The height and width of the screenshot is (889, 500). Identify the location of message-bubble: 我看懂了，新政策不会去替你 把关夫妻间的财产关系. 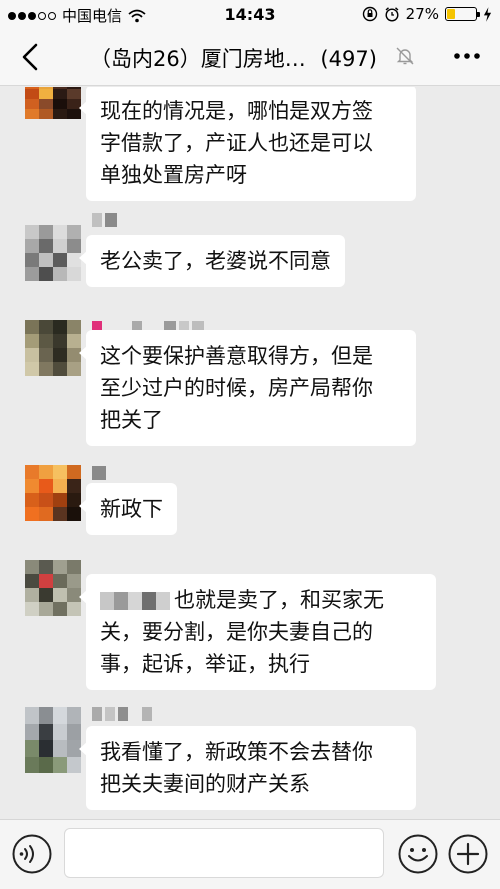
(247, 768).